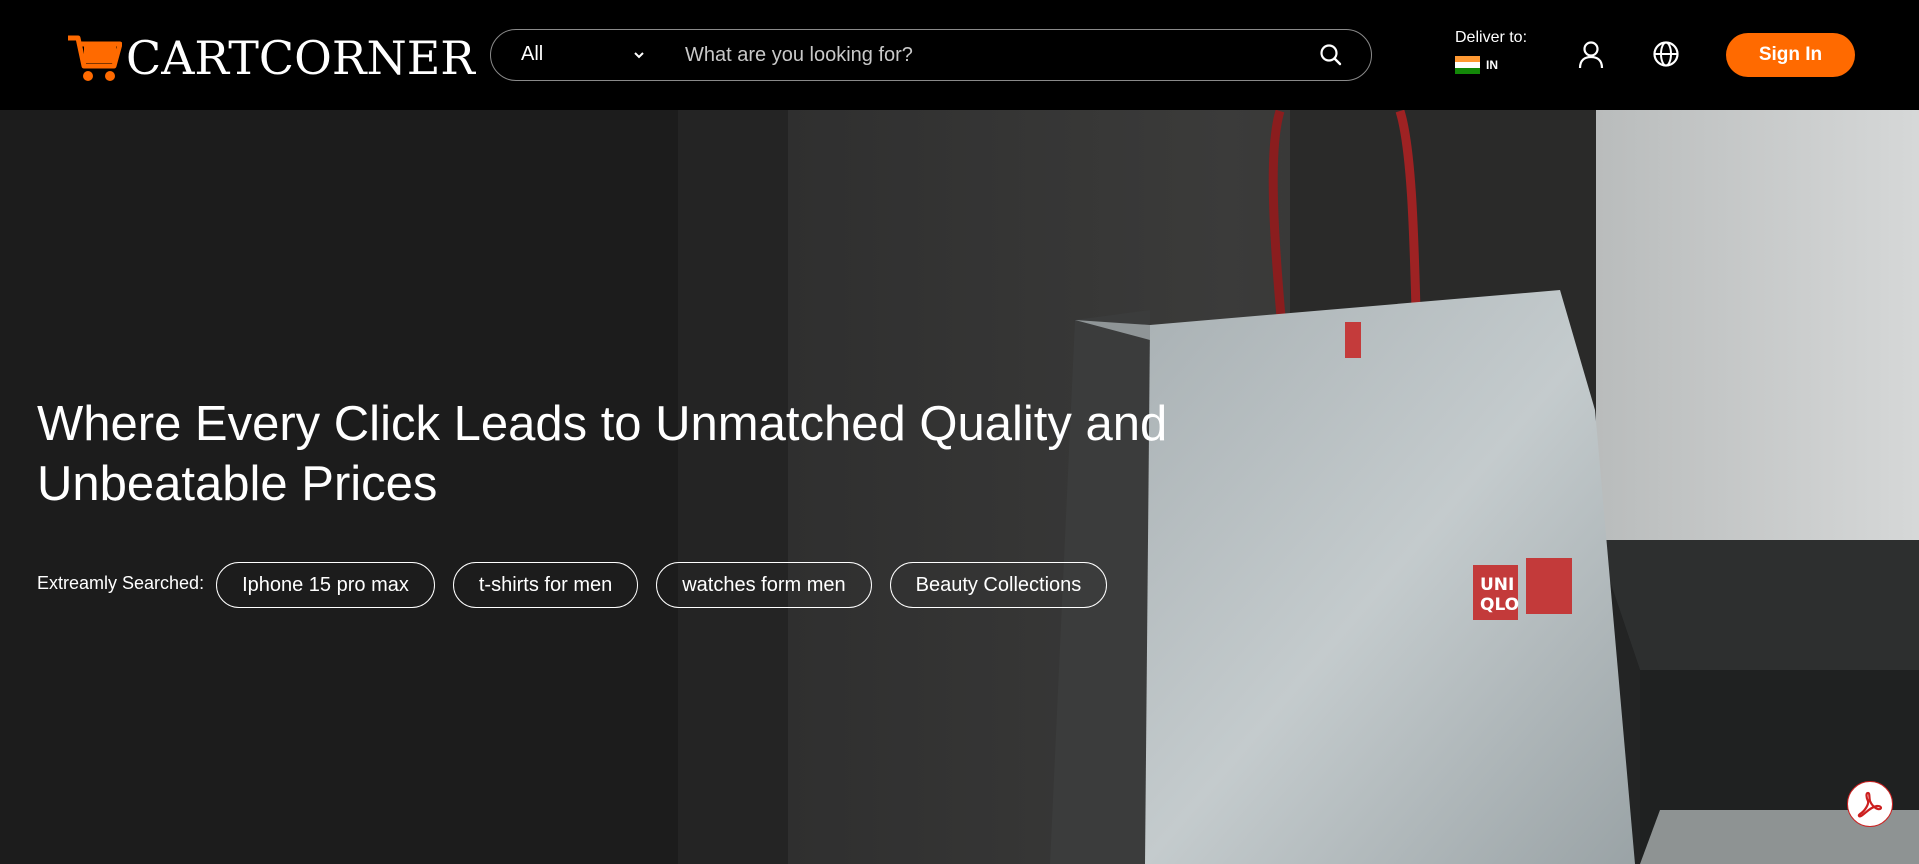 The image size is (1919, 864). I want to click on search-icon, so click(1331, 55).